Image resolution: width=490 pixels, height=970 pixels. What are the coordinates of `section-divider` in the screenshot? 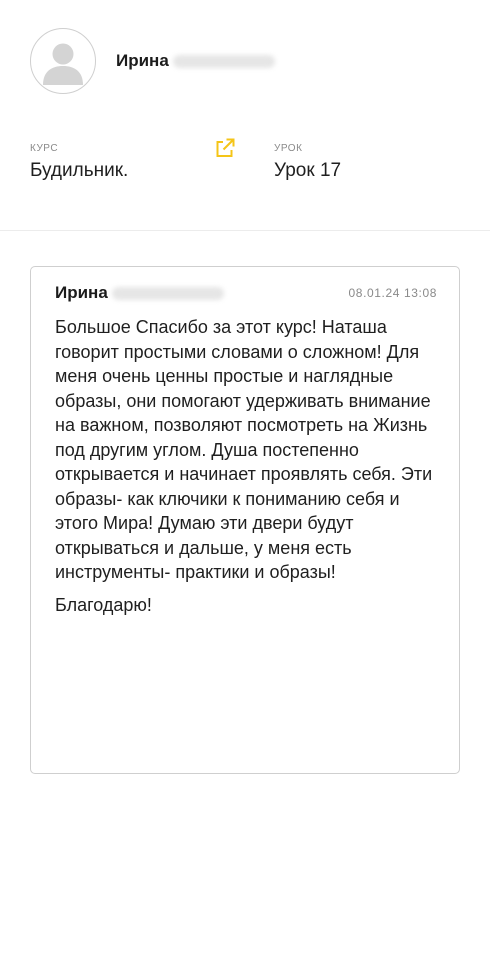 It's located at (245, 230).